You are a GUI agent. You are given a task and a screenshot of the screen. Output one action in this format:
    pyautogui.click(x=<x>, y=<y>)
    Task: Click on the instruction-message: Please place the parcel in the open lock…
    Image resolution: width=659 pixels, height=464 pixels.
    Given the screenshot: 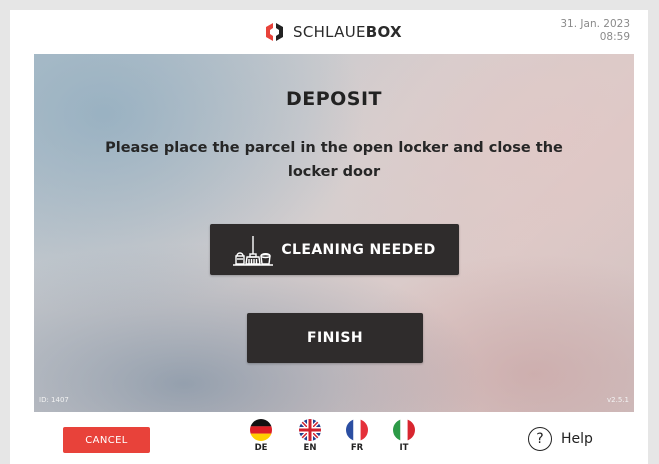 What is the action you would take?
    pyautogui.click(x=334, y=160)
    